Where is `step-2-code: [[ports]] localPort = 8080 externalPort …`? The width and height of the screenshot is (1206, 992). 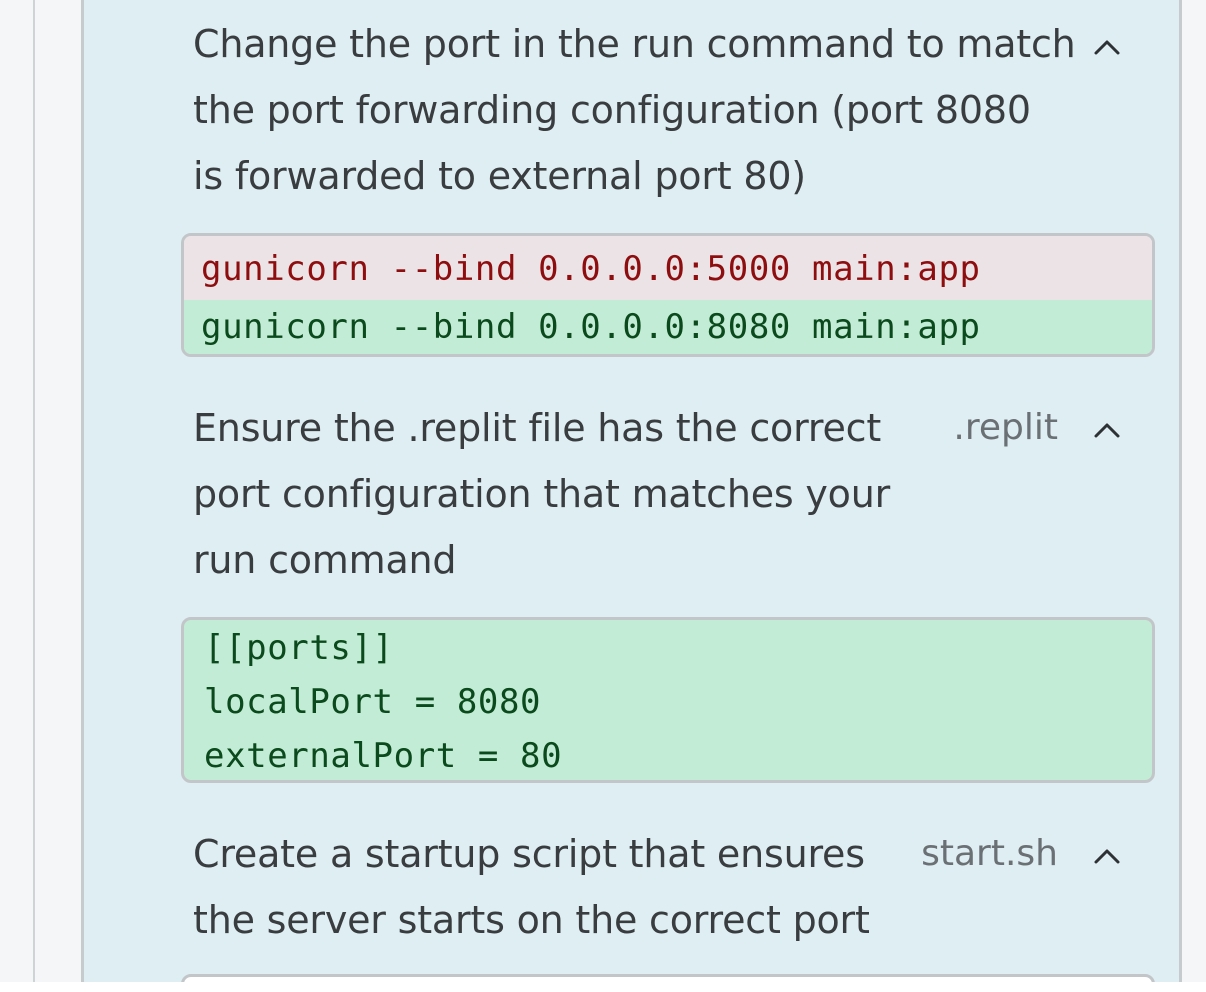 step-2-code: [[ports]] localPort = 8080 externalPort … is located at coordinates (668, 700).